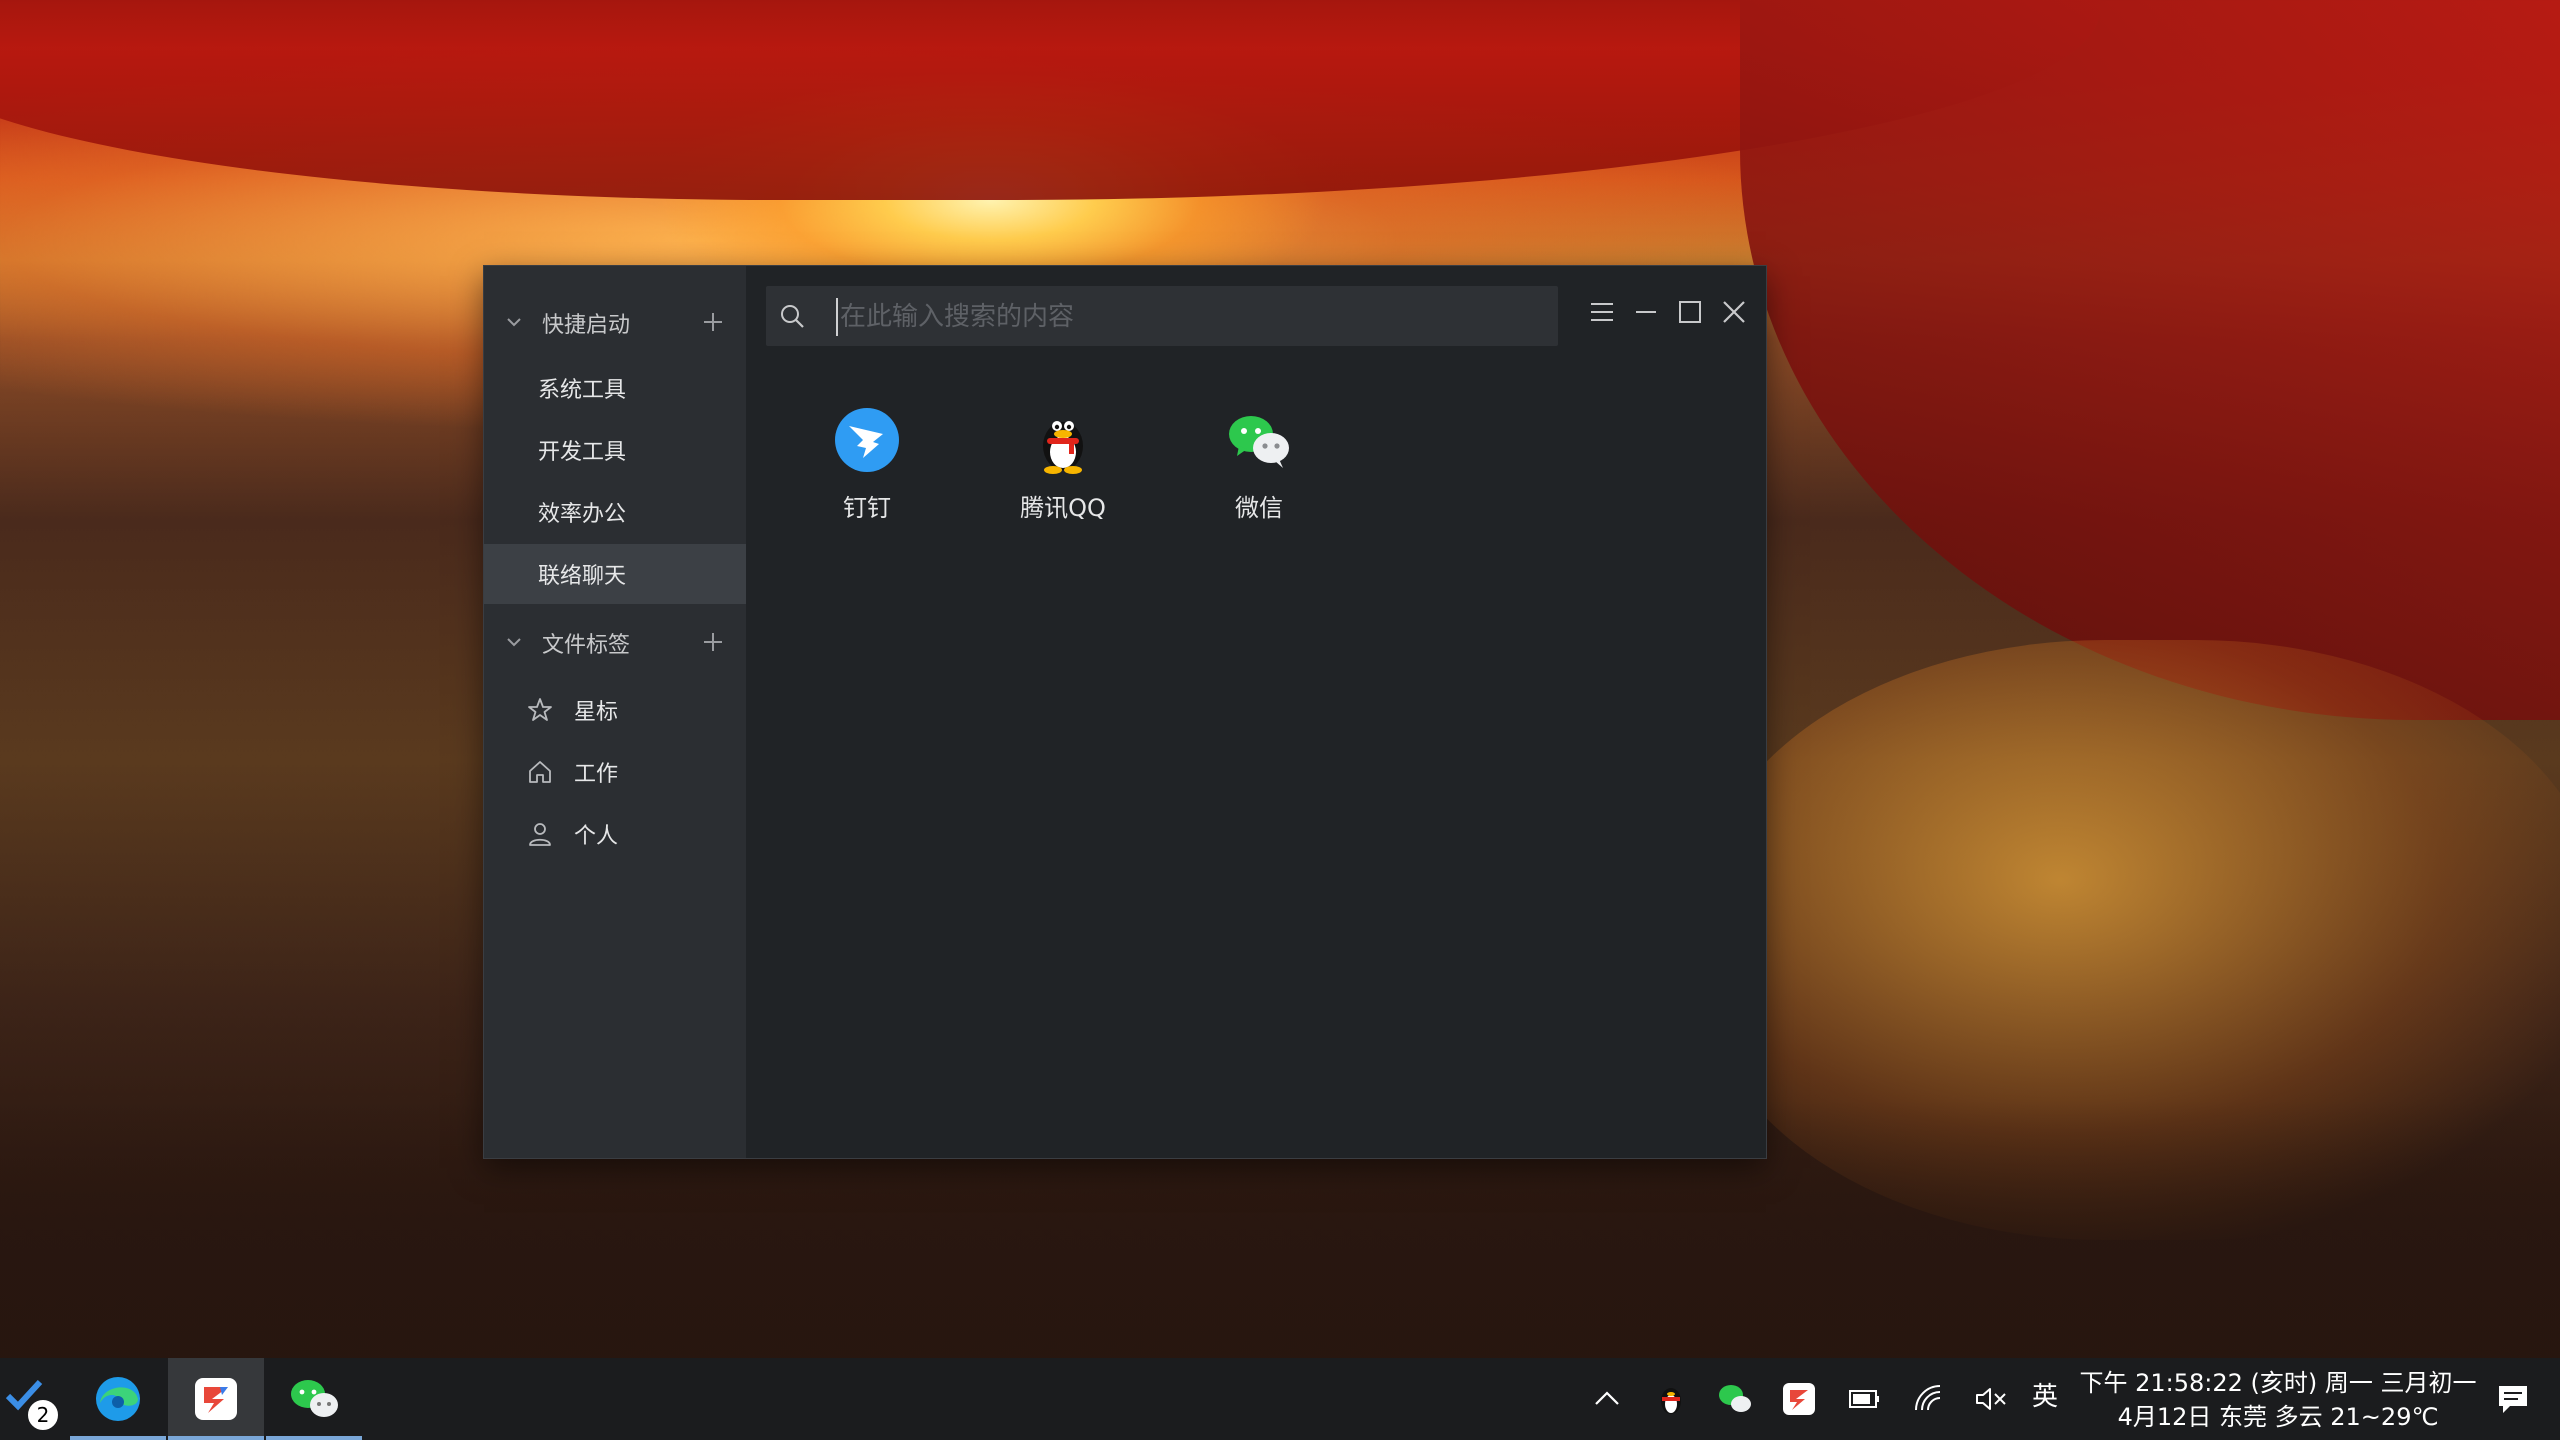  What do you see at coordinates (1607, 1399) in the screenshot?
I see `chevron-up-icon` at bounding box center [1607, 1399].